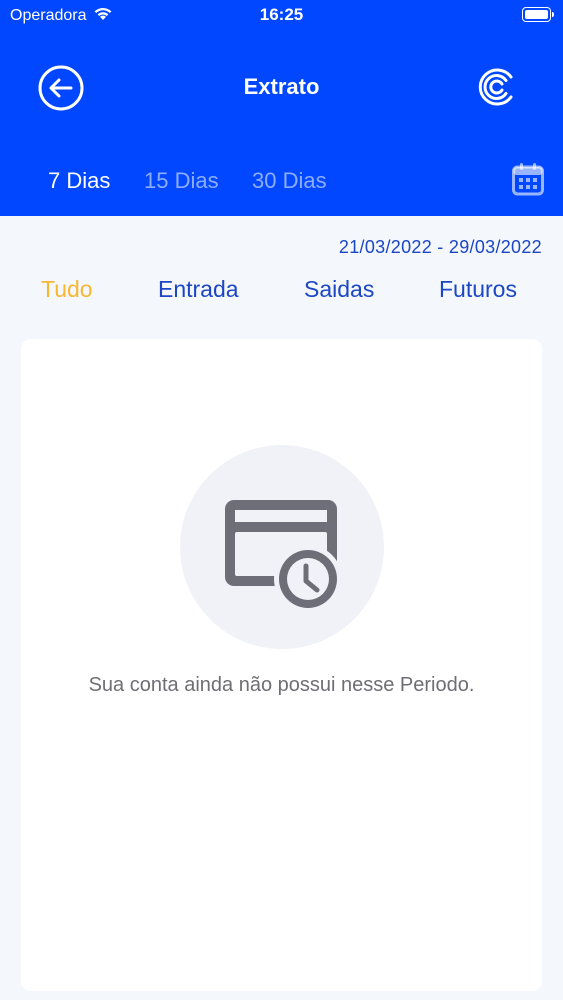  What do you see at coordinates (289, 181) in the screenshot?
I see `period-tab-30-days: 30 Dias` at bounding box center [289, 181].